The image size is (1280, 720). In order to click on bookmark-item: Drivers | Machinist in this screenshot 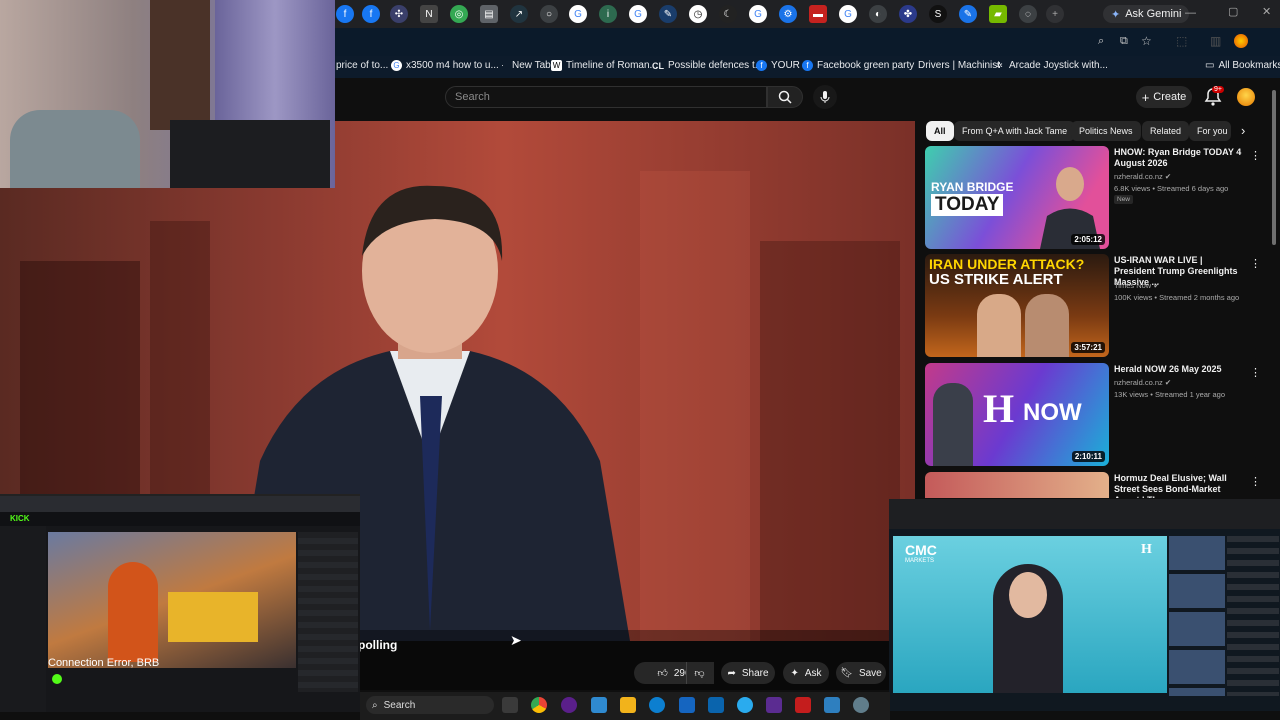, I will do `click(959, 65)`.